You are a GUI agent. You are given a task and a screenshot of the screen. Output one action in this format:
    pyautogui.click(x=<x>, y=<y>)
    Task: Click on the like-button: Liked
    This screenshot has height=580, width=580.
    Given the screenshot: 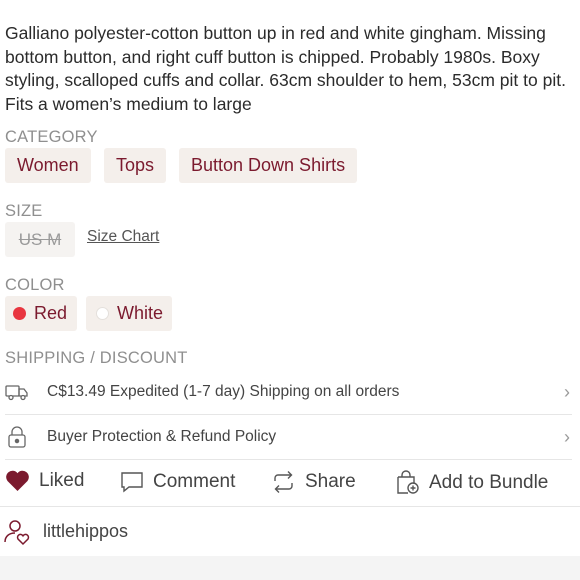 What is the action you would take?
    pyautogui.click(x=44, y=481)
    